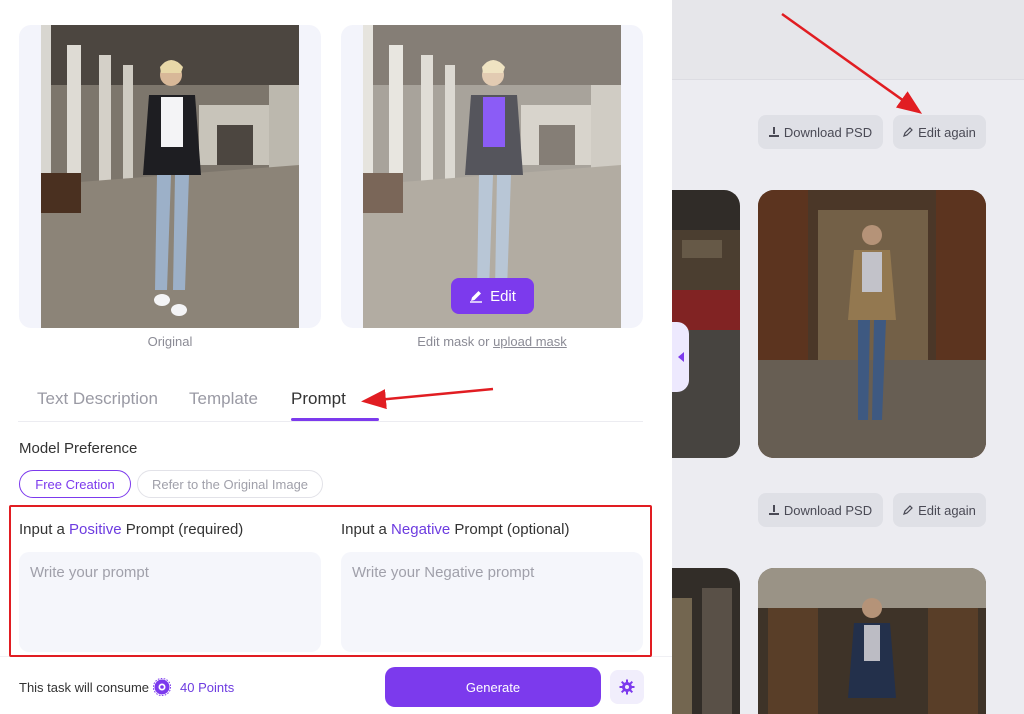 This screenshot has height=714, width=1024. What do you see at coordinates (75, 484) in the screenshot?
I see `free-creation-option: Free Creation` at bounding box center [75, 484].